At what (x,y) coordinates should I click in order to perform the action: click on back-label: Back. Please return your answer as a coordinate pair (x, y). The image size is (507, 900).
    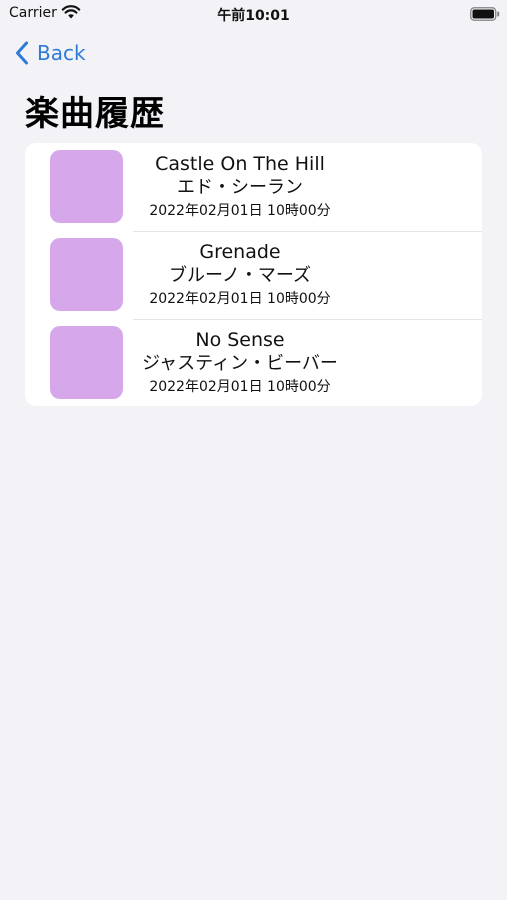
    Looking at the image, I should click on (61, 53).